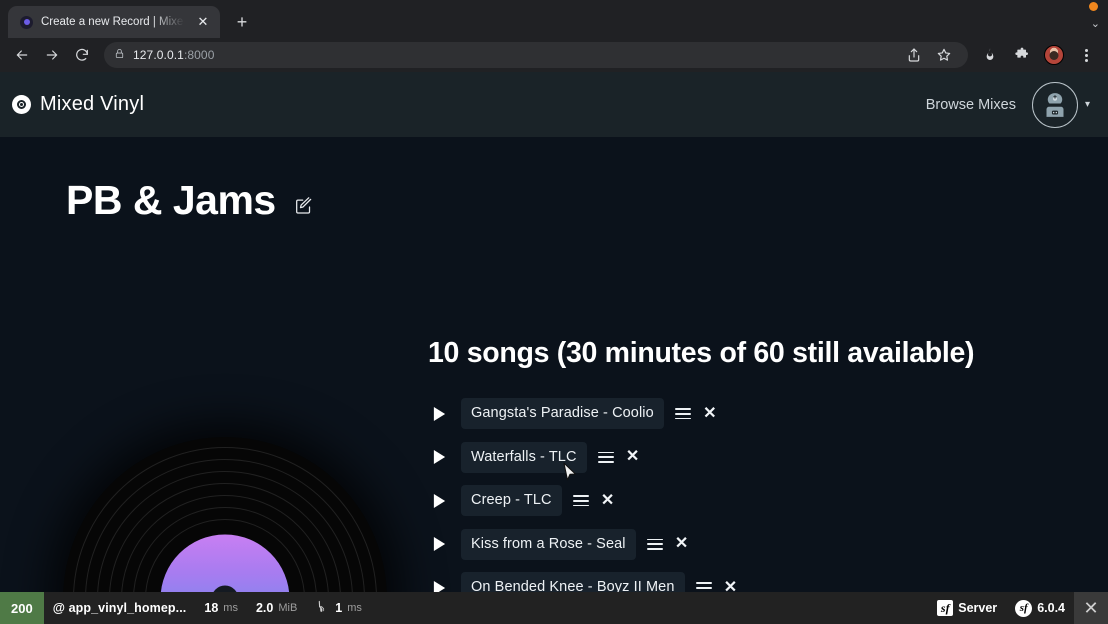 The width and height of the screenshot is (1108, 624). What do you see at coordinates (971, 105) in the screenshot?
I see `nav-browse-mixes: Browse Mixes` at bounding box center [971, 105].